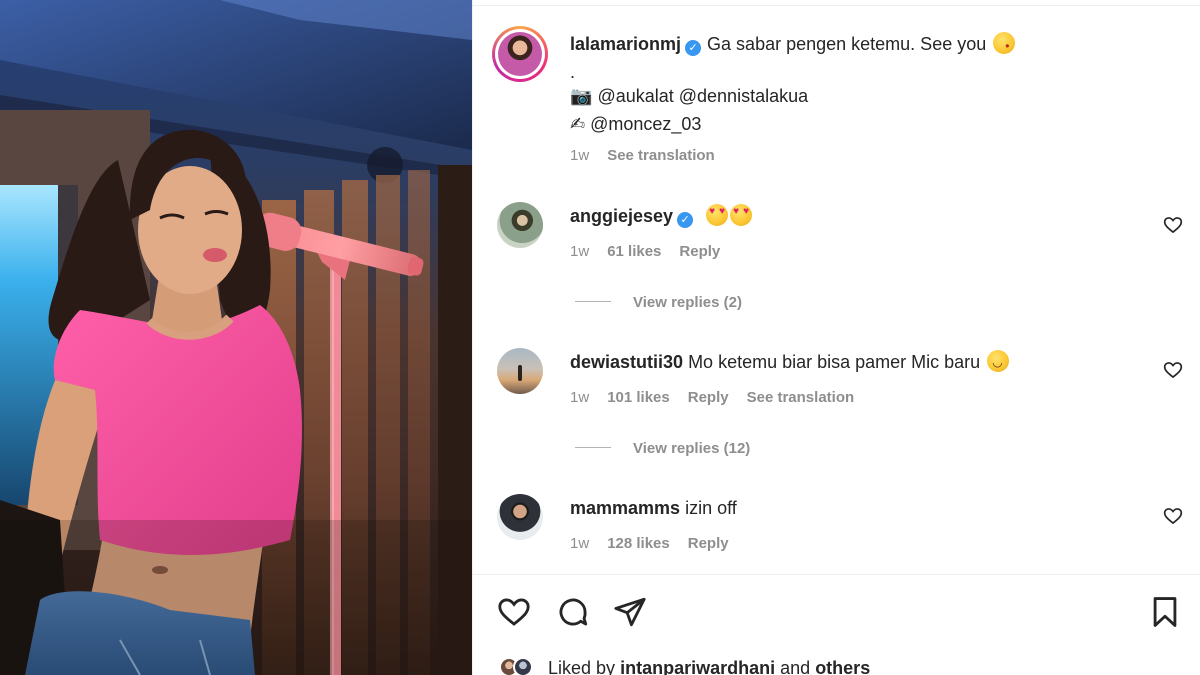  I want to click on bookmark-icon, so click(1165, 612).